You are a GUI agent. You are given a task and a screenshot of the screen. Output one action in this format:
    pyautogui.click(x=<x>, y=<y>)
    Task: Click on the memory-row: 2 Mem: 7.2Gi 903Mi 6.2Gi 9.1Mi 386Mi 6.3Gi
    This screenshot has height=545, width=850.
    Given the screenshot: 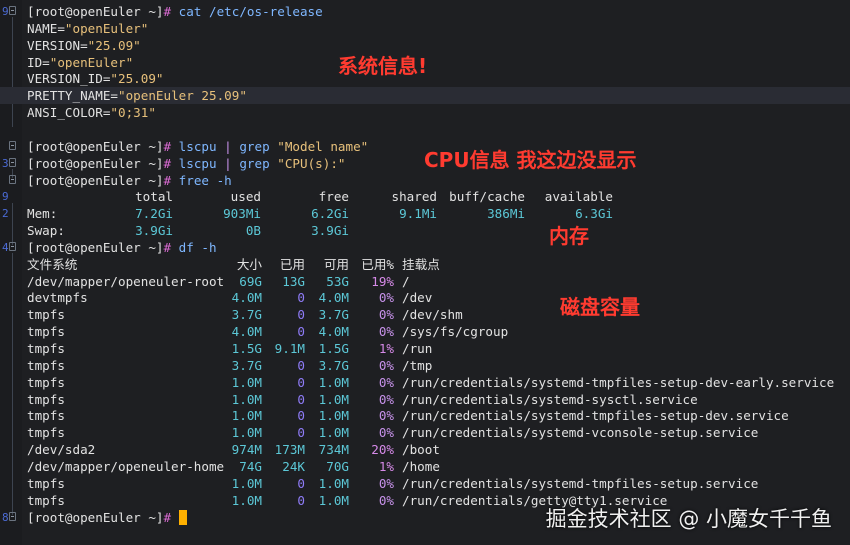 What is the action you would take?
    pyautogui.click(x=425, y=213)
    